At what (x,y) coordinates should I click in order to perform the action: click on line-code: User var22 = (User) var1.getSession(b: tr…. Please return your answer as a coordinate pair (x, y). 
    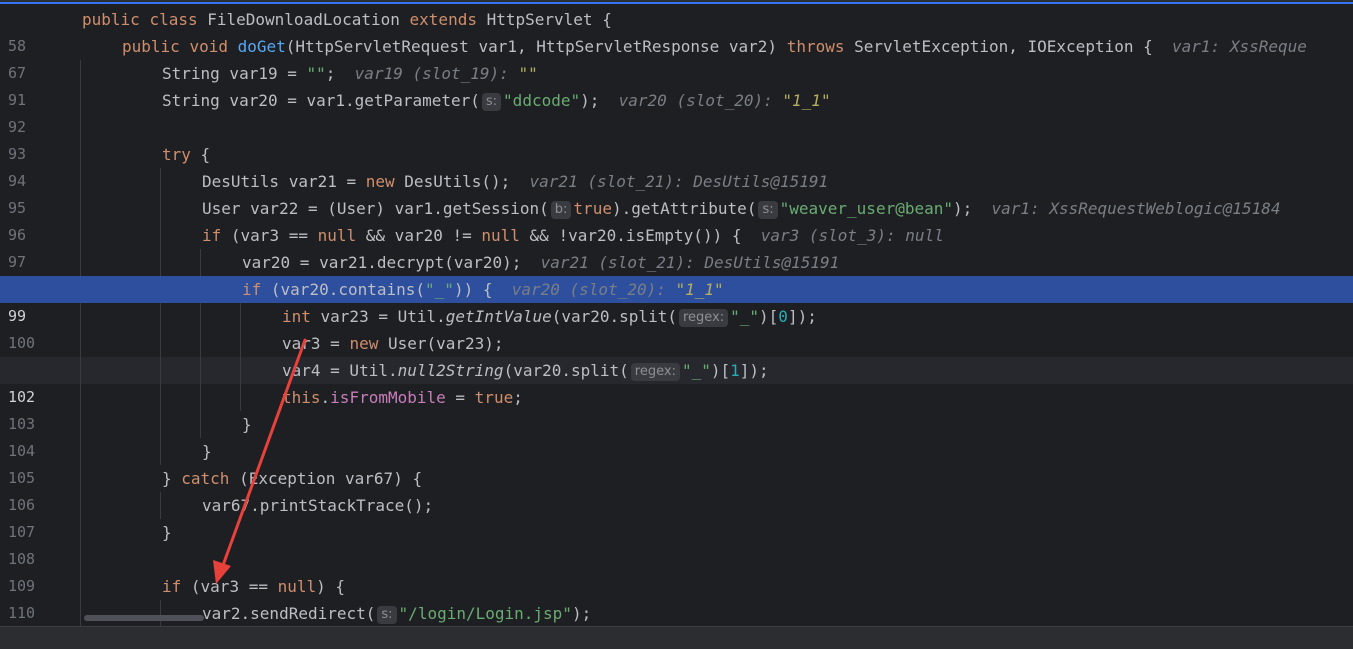
    Looking at the image, I should click on (741, 209).